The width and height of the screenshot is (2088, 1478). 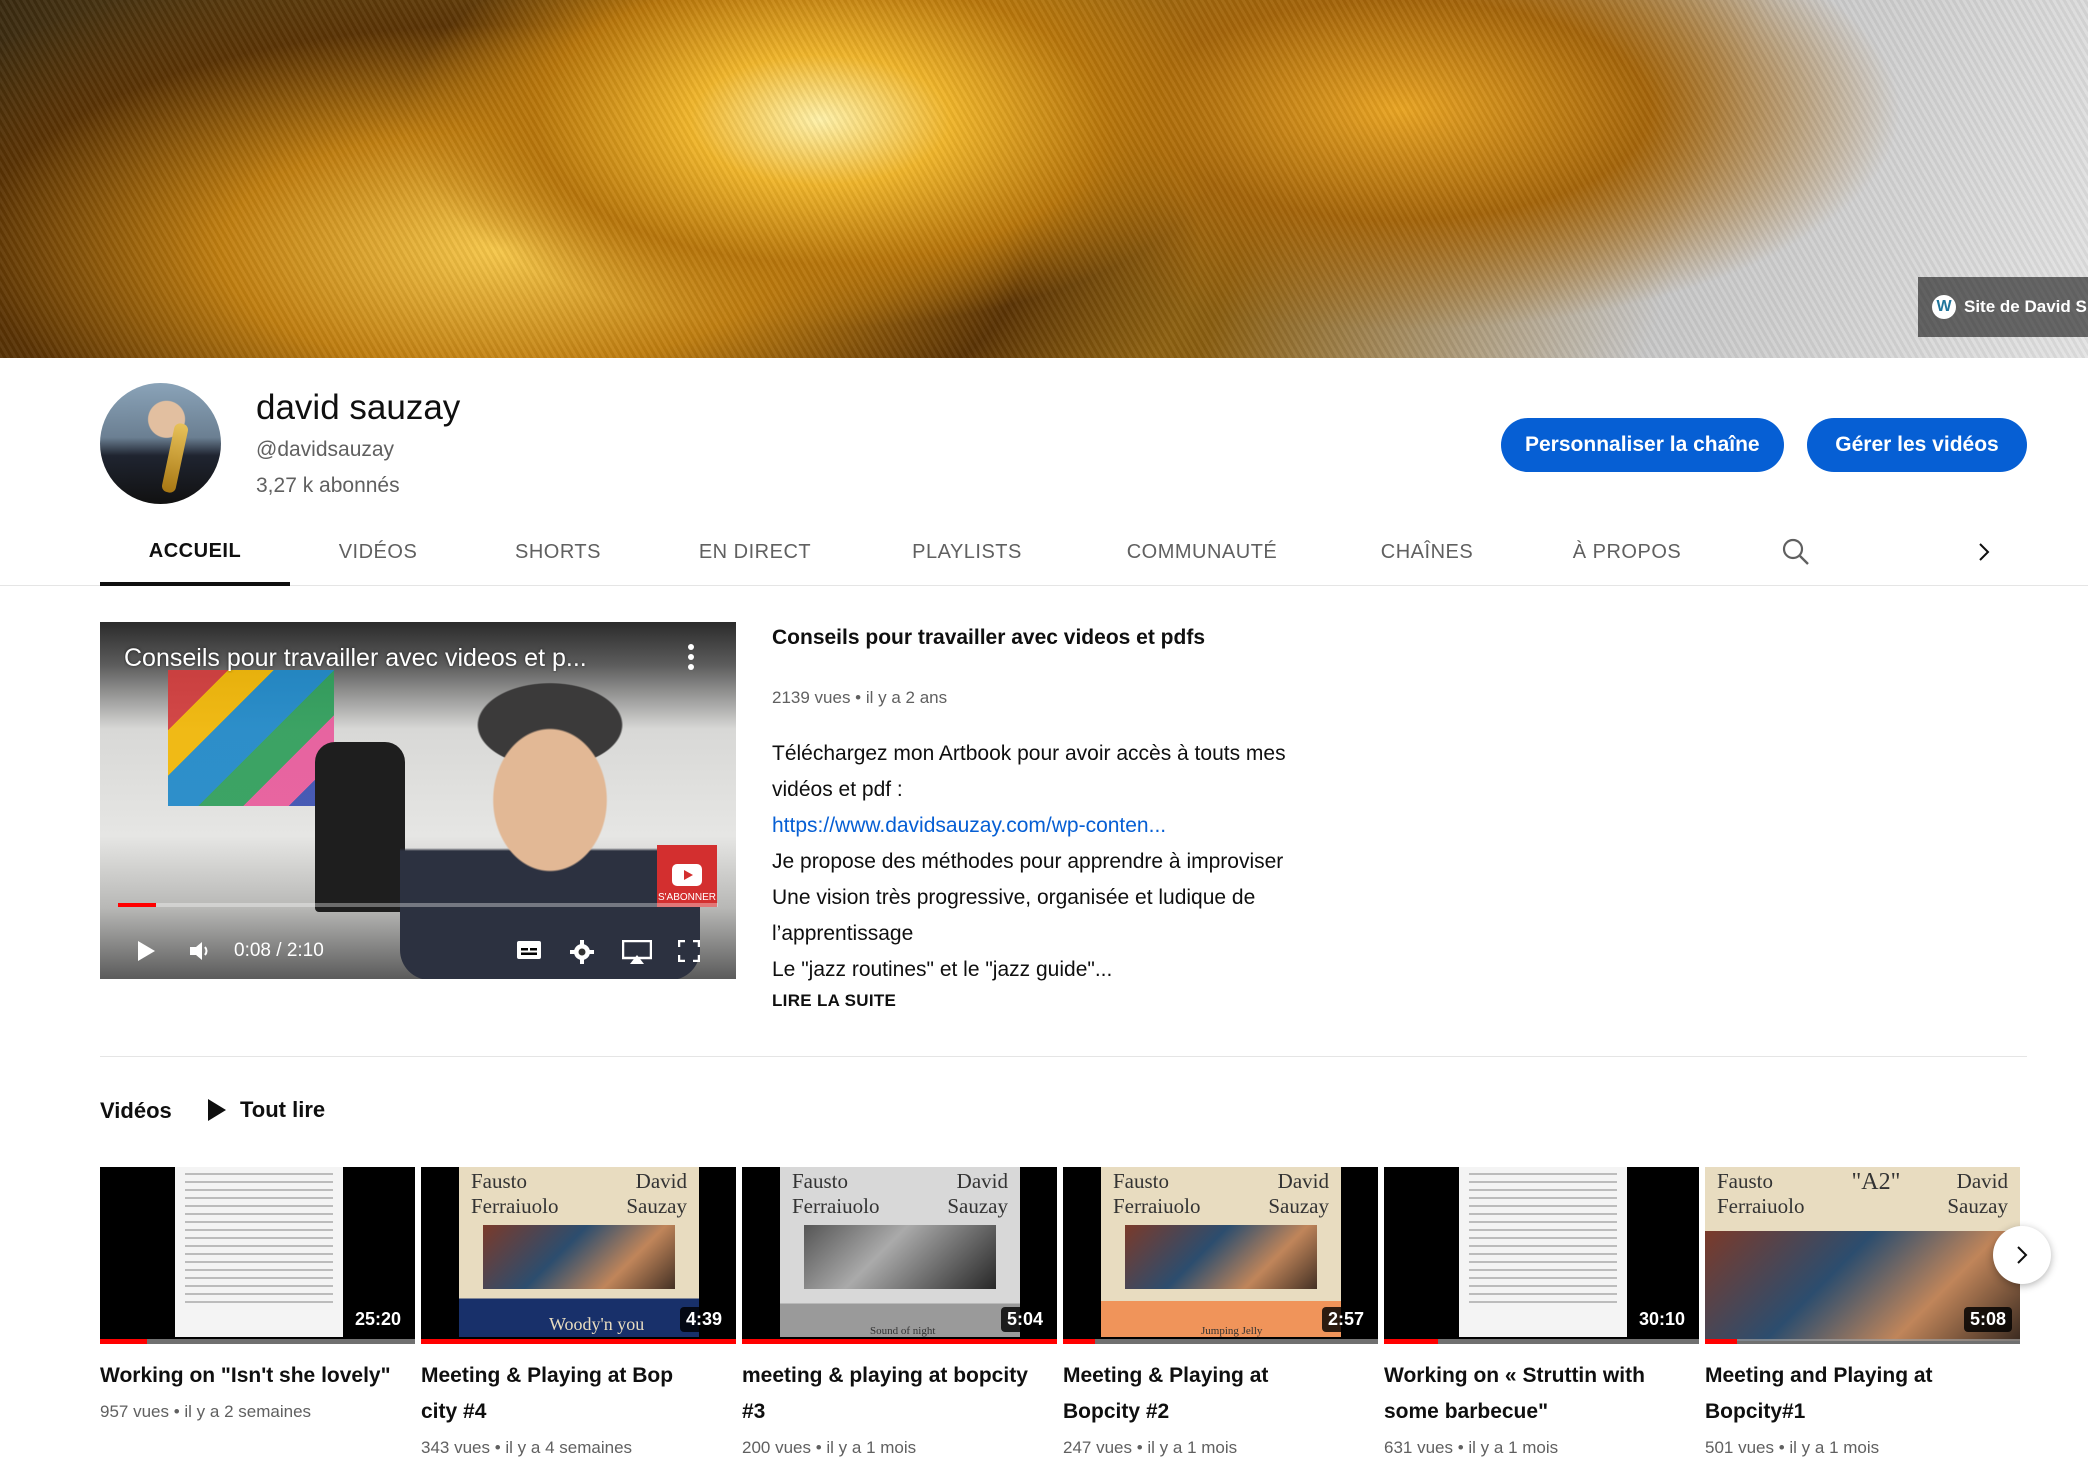 What do you see at coordinates (1541, 1394) in the screenshot?
I see `video-title: Working on « Struttin with some barbecue"` at bounding box center [1541, 1394].